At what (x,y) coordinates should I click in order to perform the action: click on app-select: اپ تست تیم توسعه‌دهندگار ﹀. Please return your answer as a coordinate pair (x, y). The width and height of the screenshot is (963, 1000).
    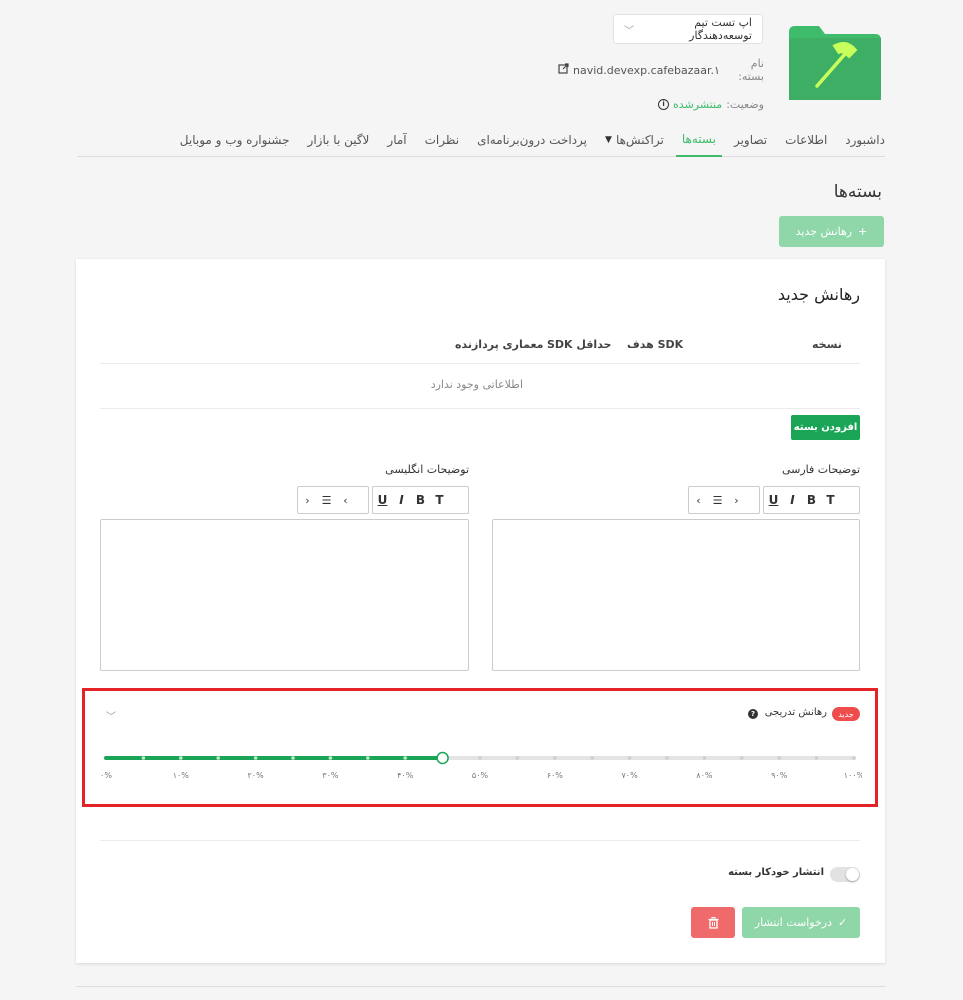
    Looking at the image, I should click on (688, 29).